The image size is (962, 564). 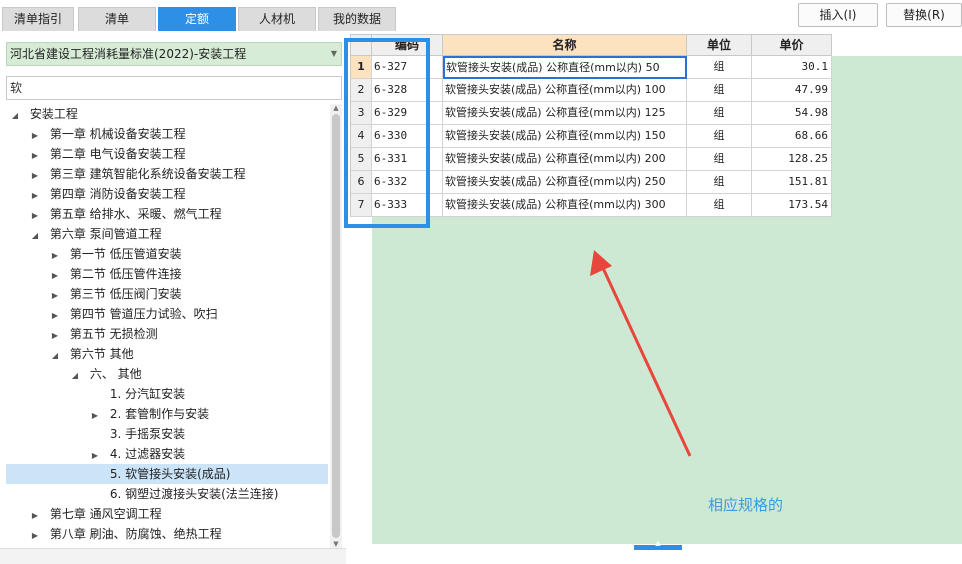 I want to click on tree-node: ▶ 第二章 电气设备安装工程, so click(x=167, y=154).